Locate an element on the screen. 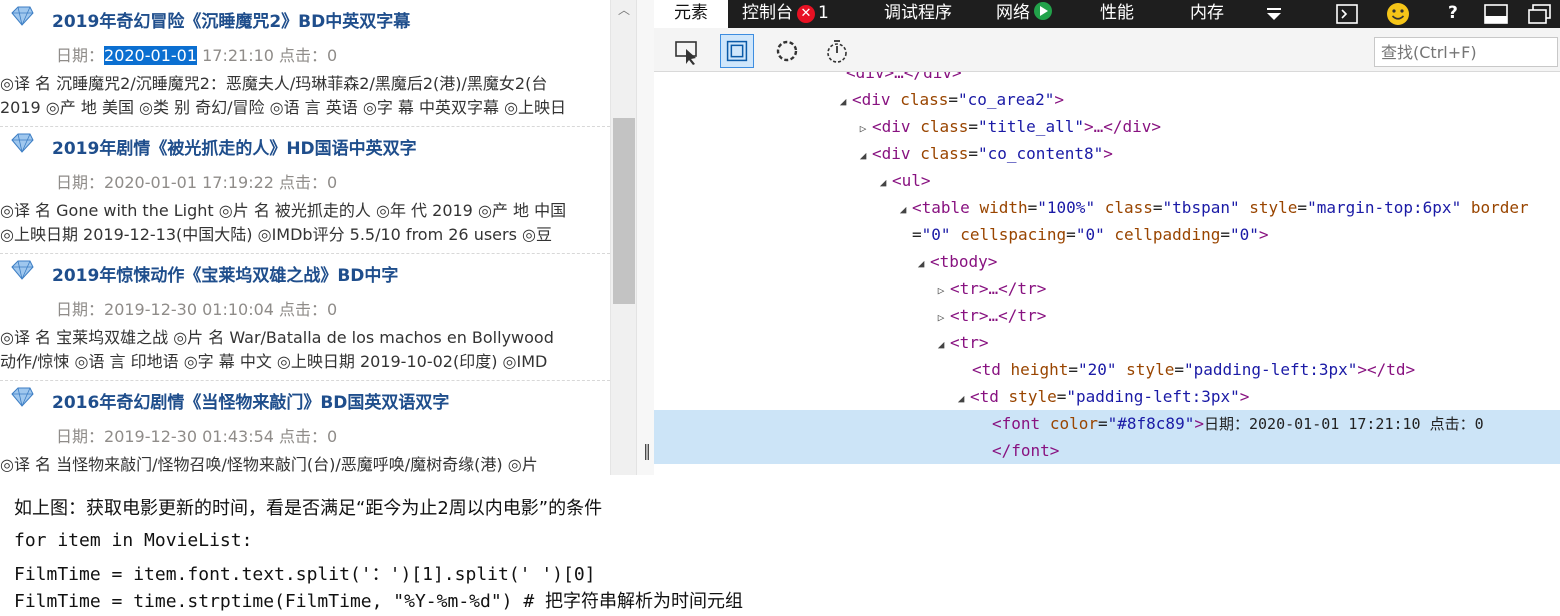 Image resolution: width=1560 pixels, height=616 pixels. console-icon is located at coordinates (1347, 14).